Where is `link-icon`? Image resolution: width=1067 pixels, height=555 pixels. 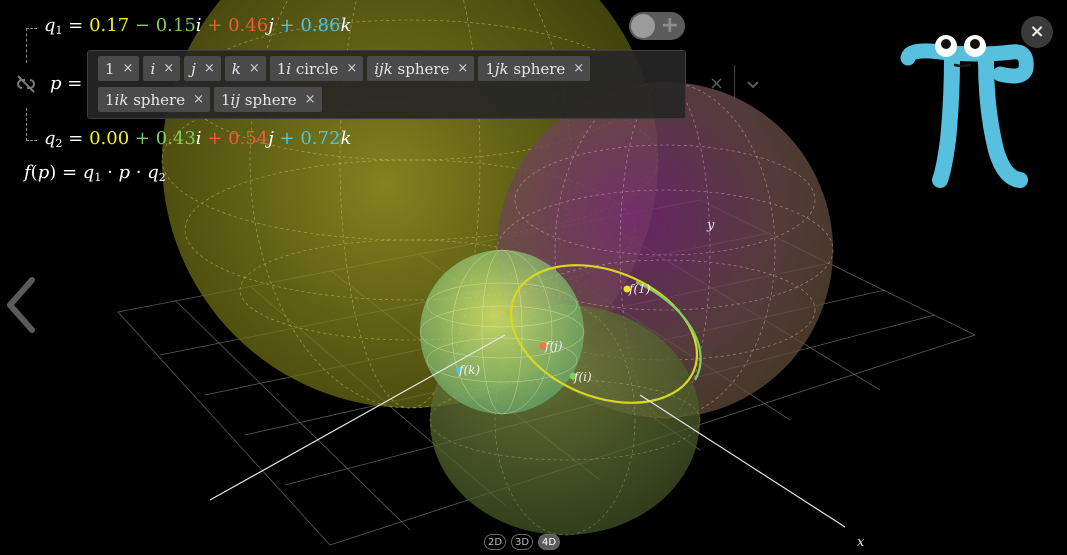 link-icon is located at coordinates (26, 84).